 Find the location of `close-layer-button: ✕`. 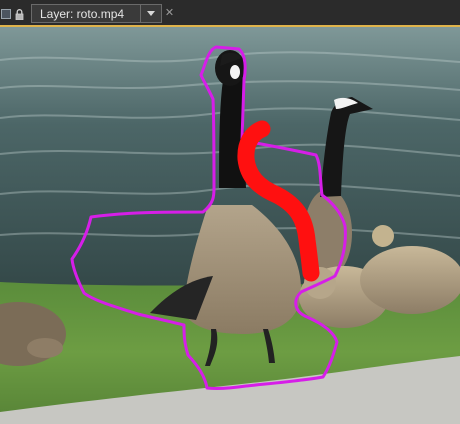

close-layer-button: ✕ is located at coordinates (169, 13).